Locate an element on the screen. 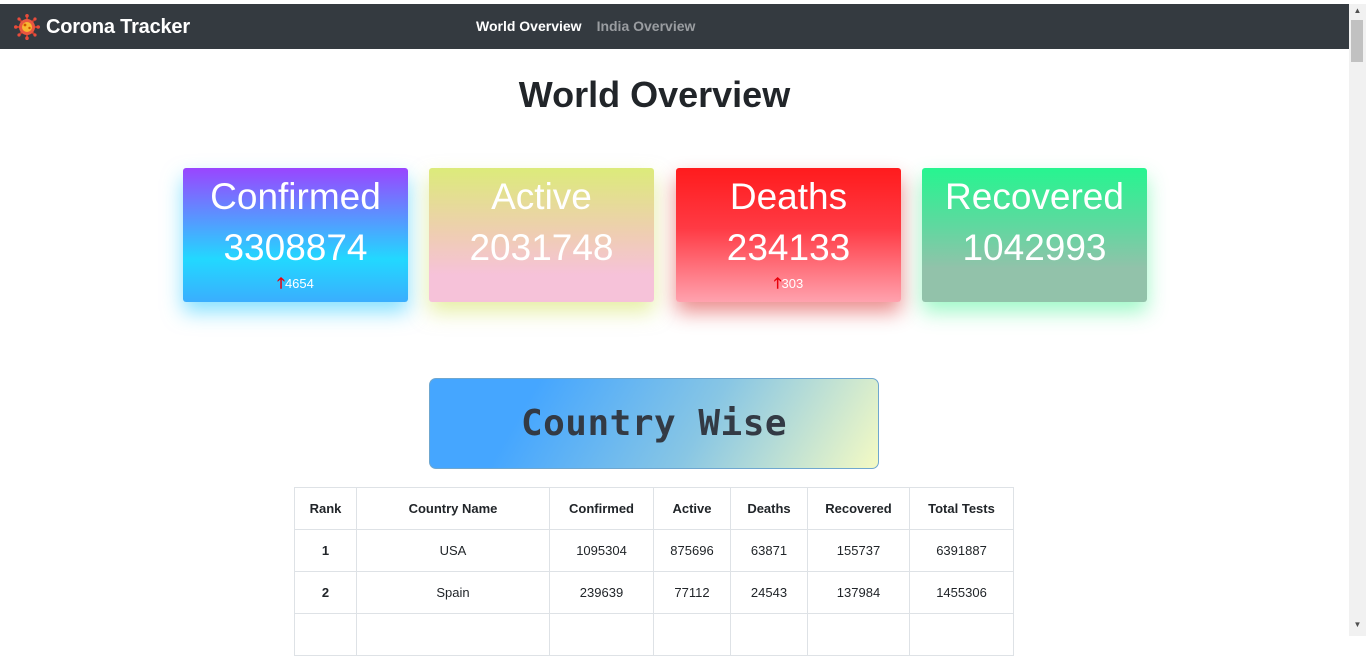 Image resolution: width=1366 pixels, height=656 pixels. header-rank: Rank is located at coordinates (325, 508).